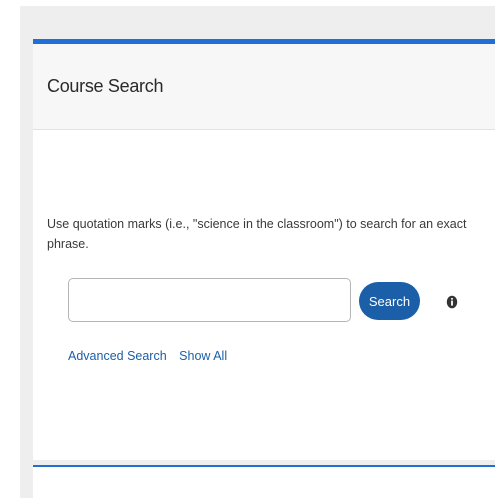  What do you see at coordinates (105, 86) in the screenshot?
I see `card-title: Course Search` at bounding box center [105, 86].